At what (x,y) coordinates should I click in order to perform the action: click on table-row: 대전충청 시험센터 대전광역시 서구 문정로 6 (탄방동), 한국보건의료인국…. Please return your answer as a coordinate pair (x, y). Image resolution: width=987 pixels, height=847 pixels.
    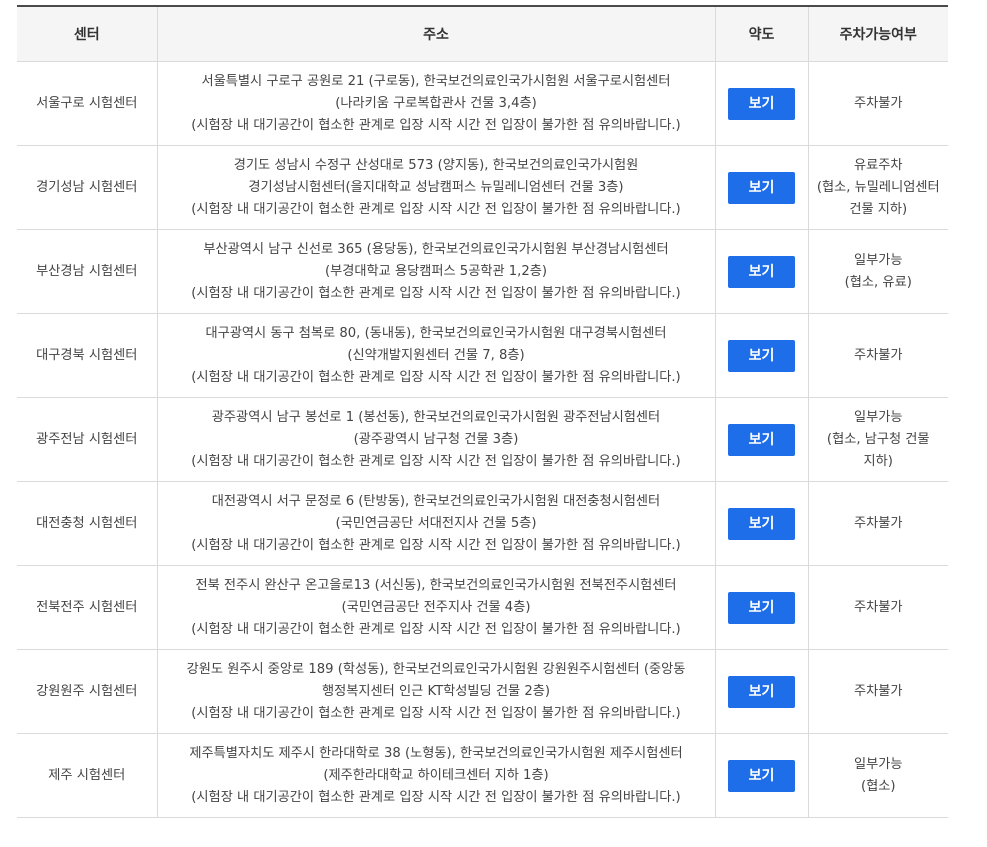
    Looking at the image, I should click on (482, 523).